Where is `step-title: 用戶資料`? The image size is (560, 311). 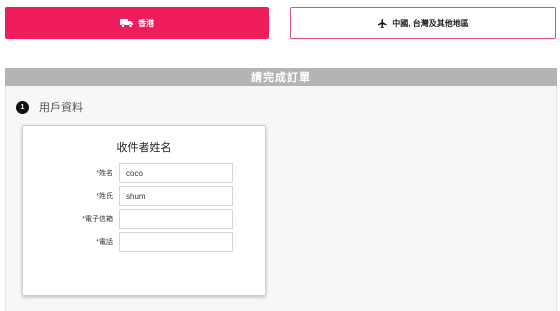
step-title: 用戶資料 is located at coordinates (61, 108).